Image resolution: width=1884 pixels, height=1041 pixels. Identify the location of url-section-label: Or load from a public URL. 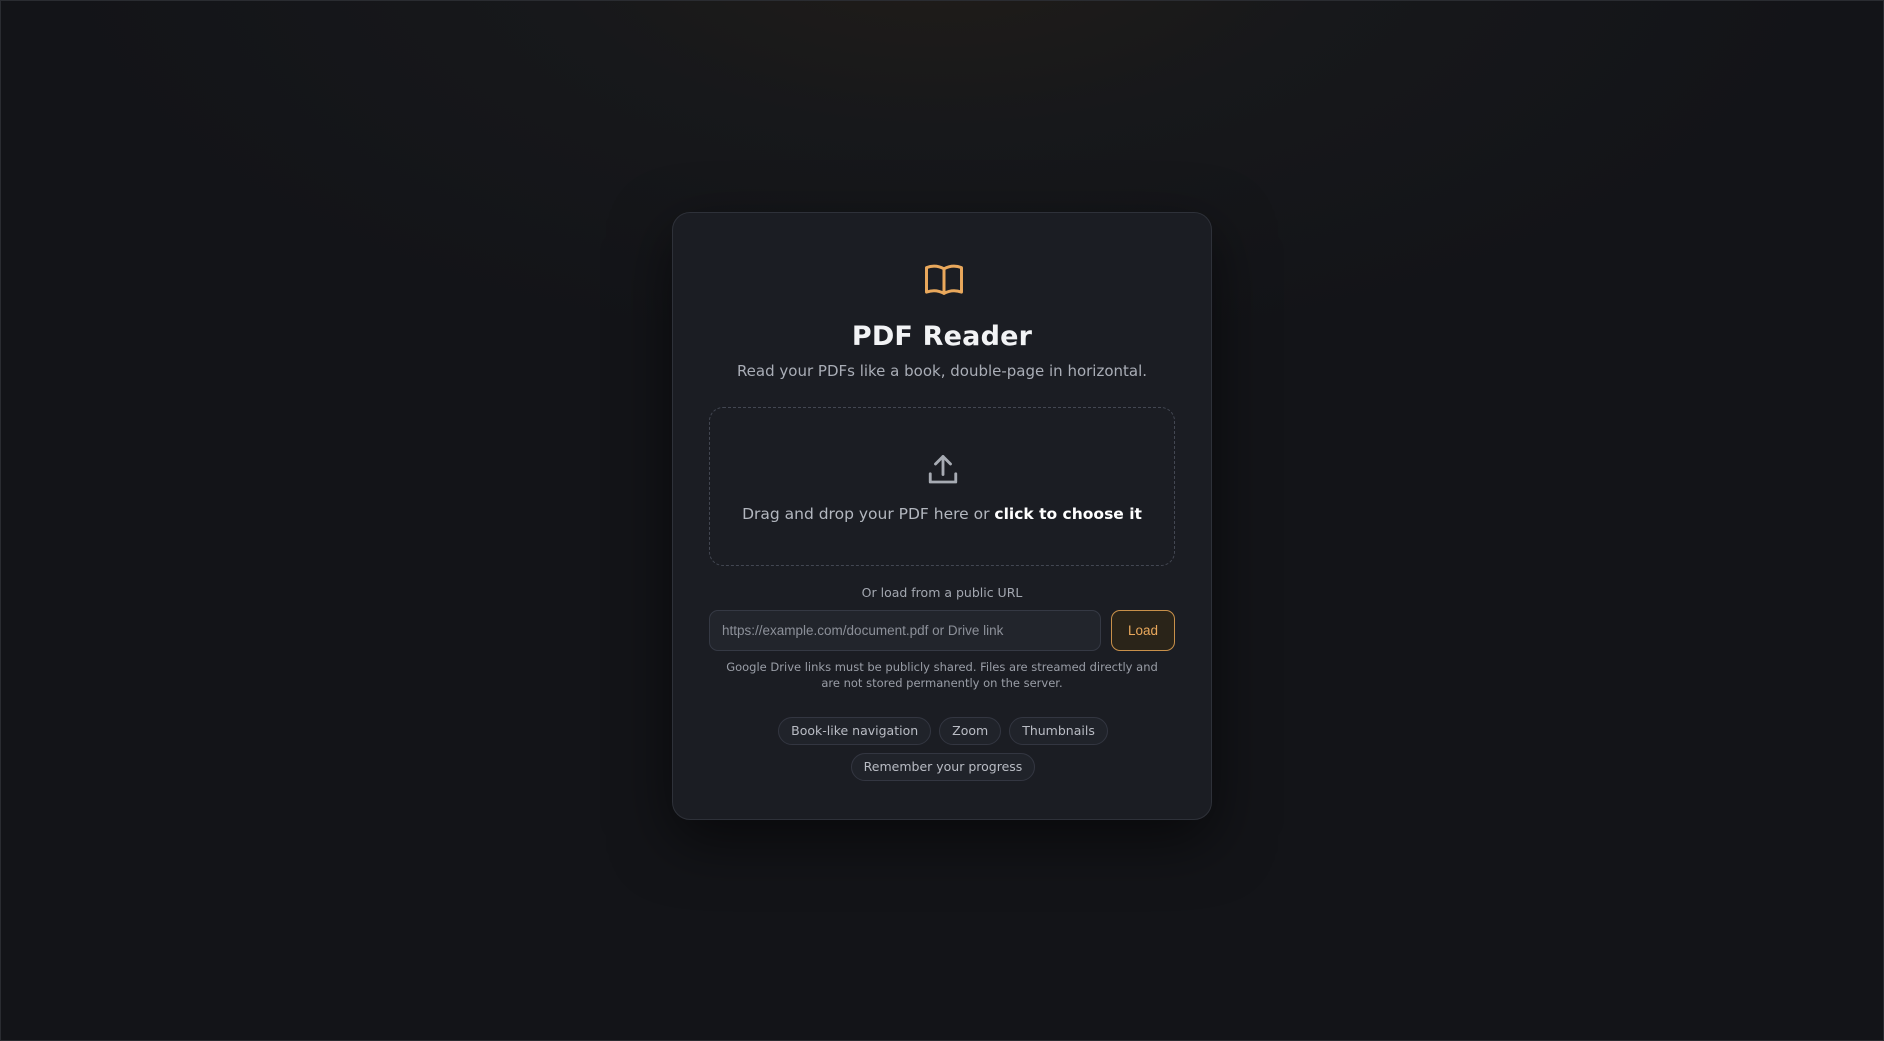
(942, 592).